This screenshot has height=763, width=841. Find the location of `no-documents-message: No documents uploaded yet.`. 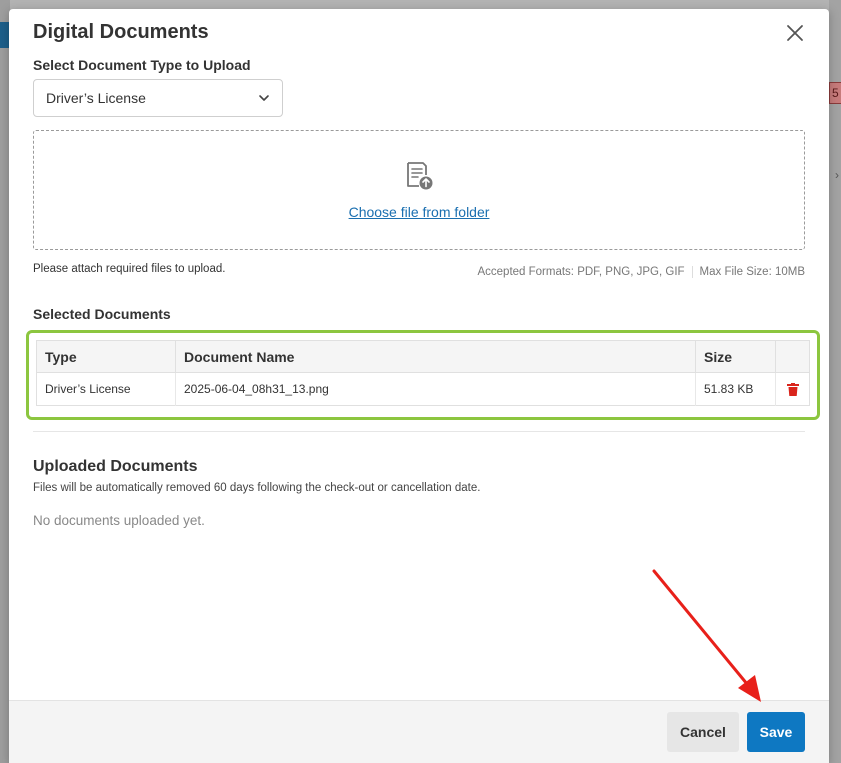

no-documents-message: No documents uploaded yet. is located at coordinates (119, 520).